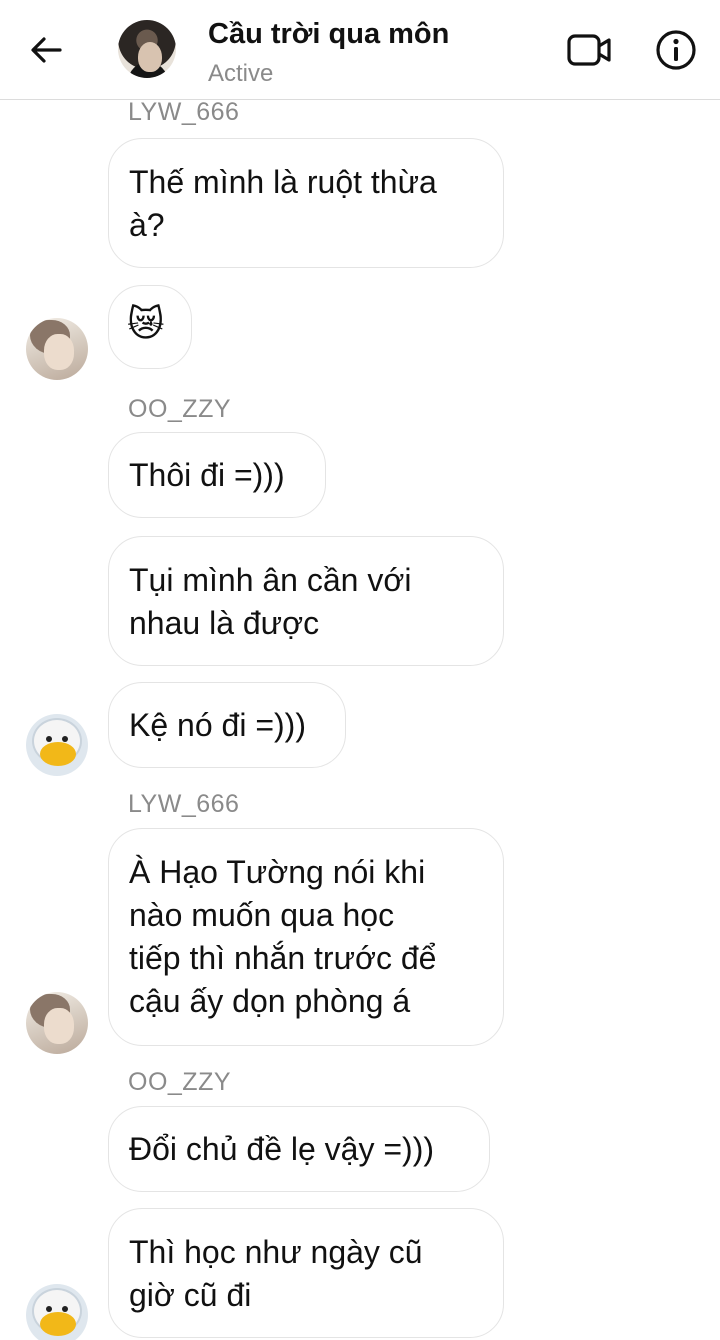 This screenshot has height=1340, width=720. I want to click on chat-title: Cầu trời qua môn, so click(328, 34).